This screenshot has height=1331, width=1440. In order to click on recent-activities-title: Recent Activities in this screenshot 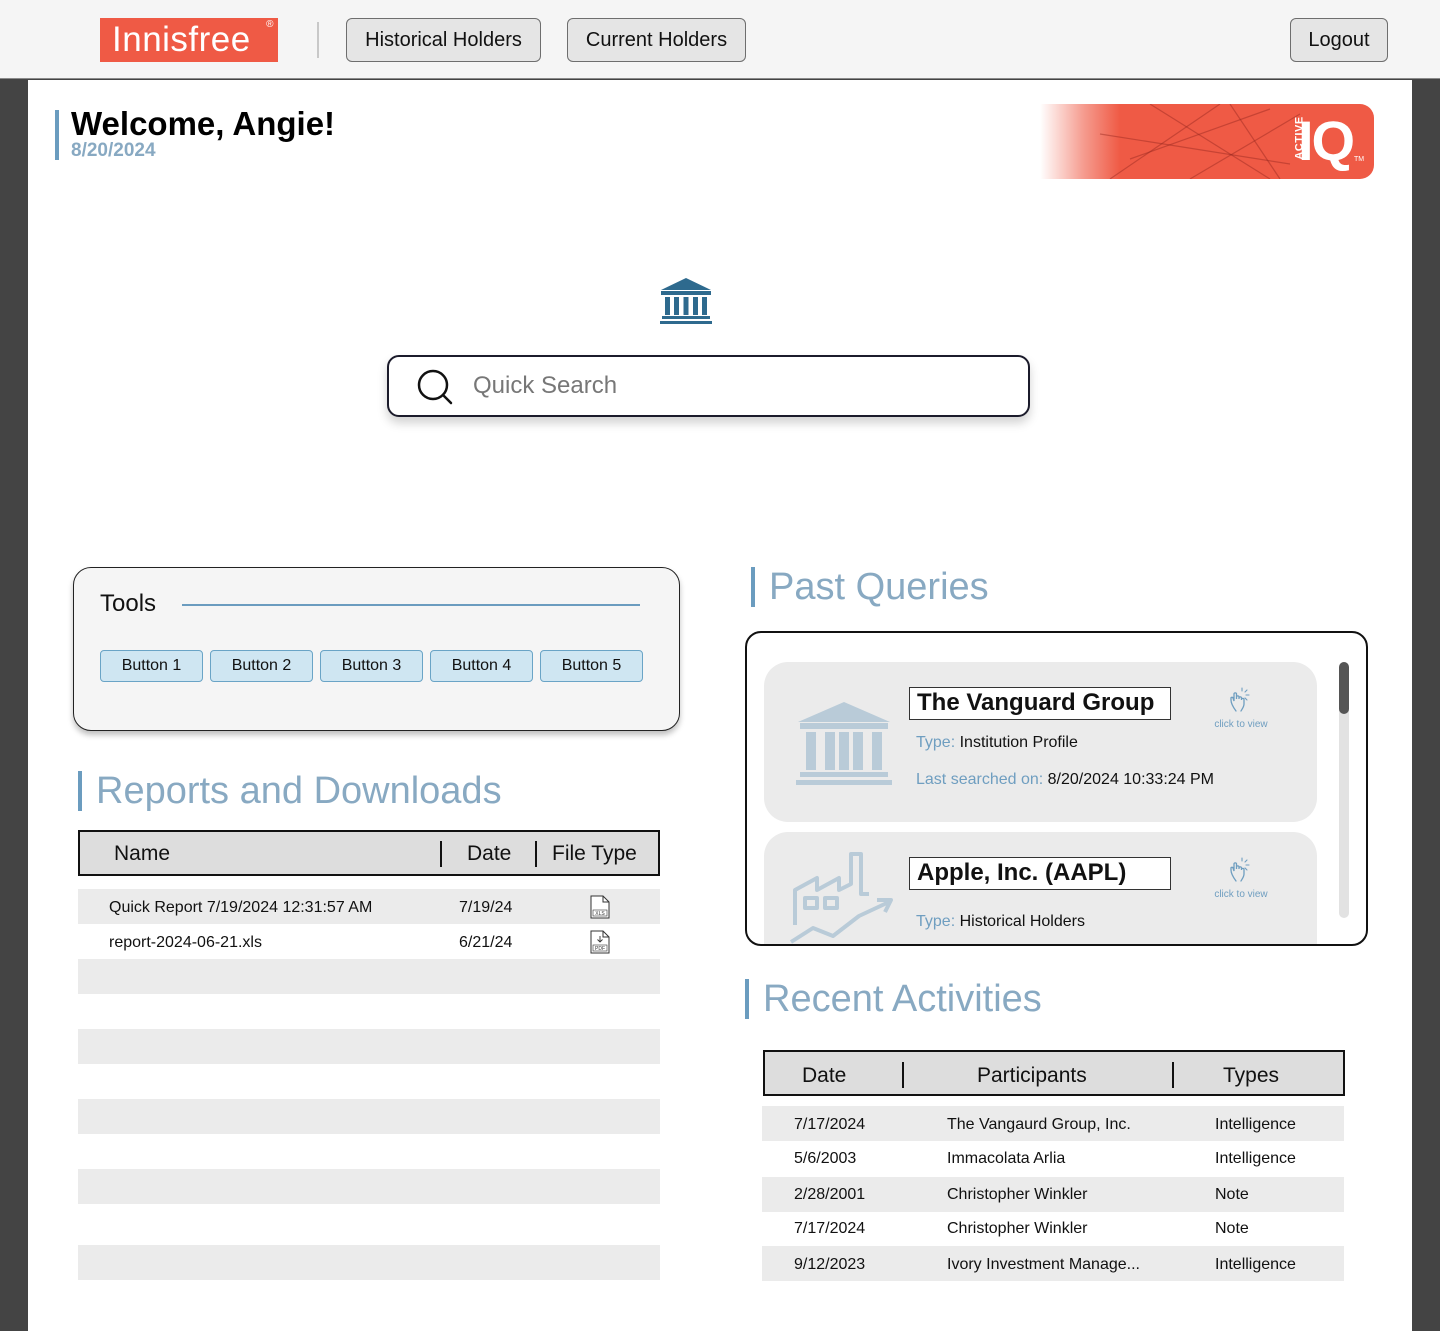, I will do `click(893, 999)`.